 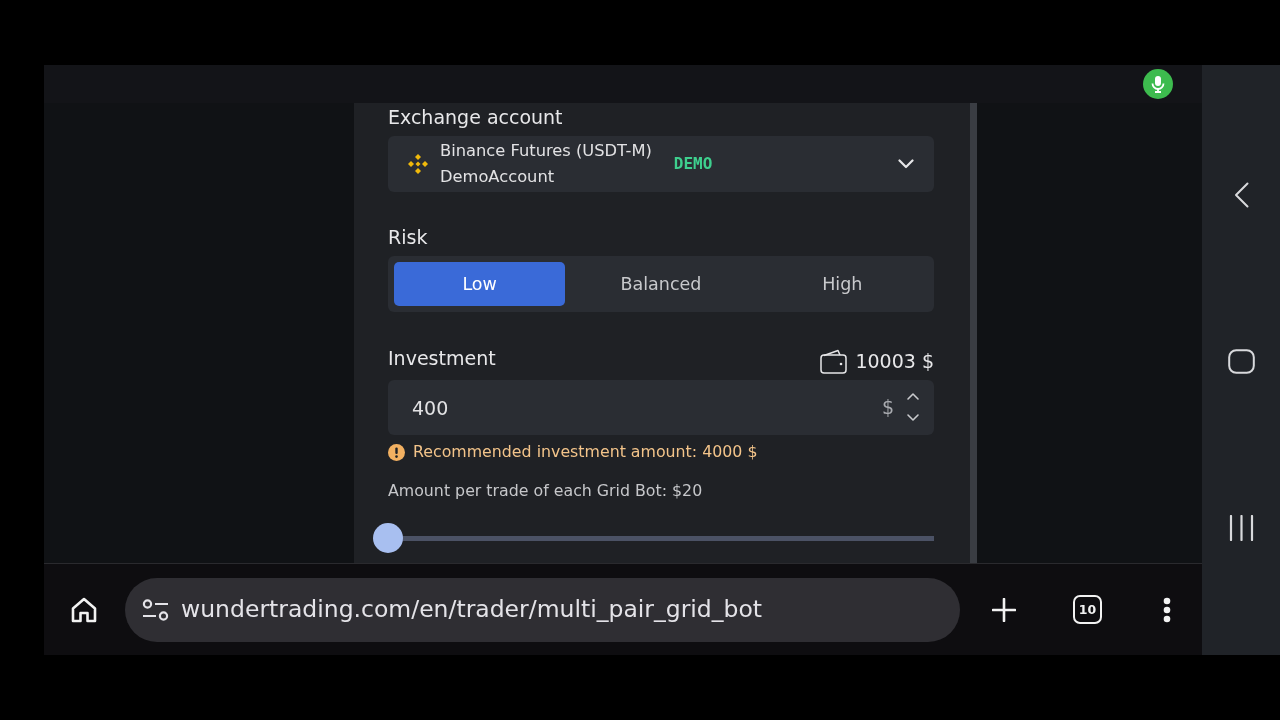 I want to click on balance-amount: 10003 $, so click(x=894, y=361).